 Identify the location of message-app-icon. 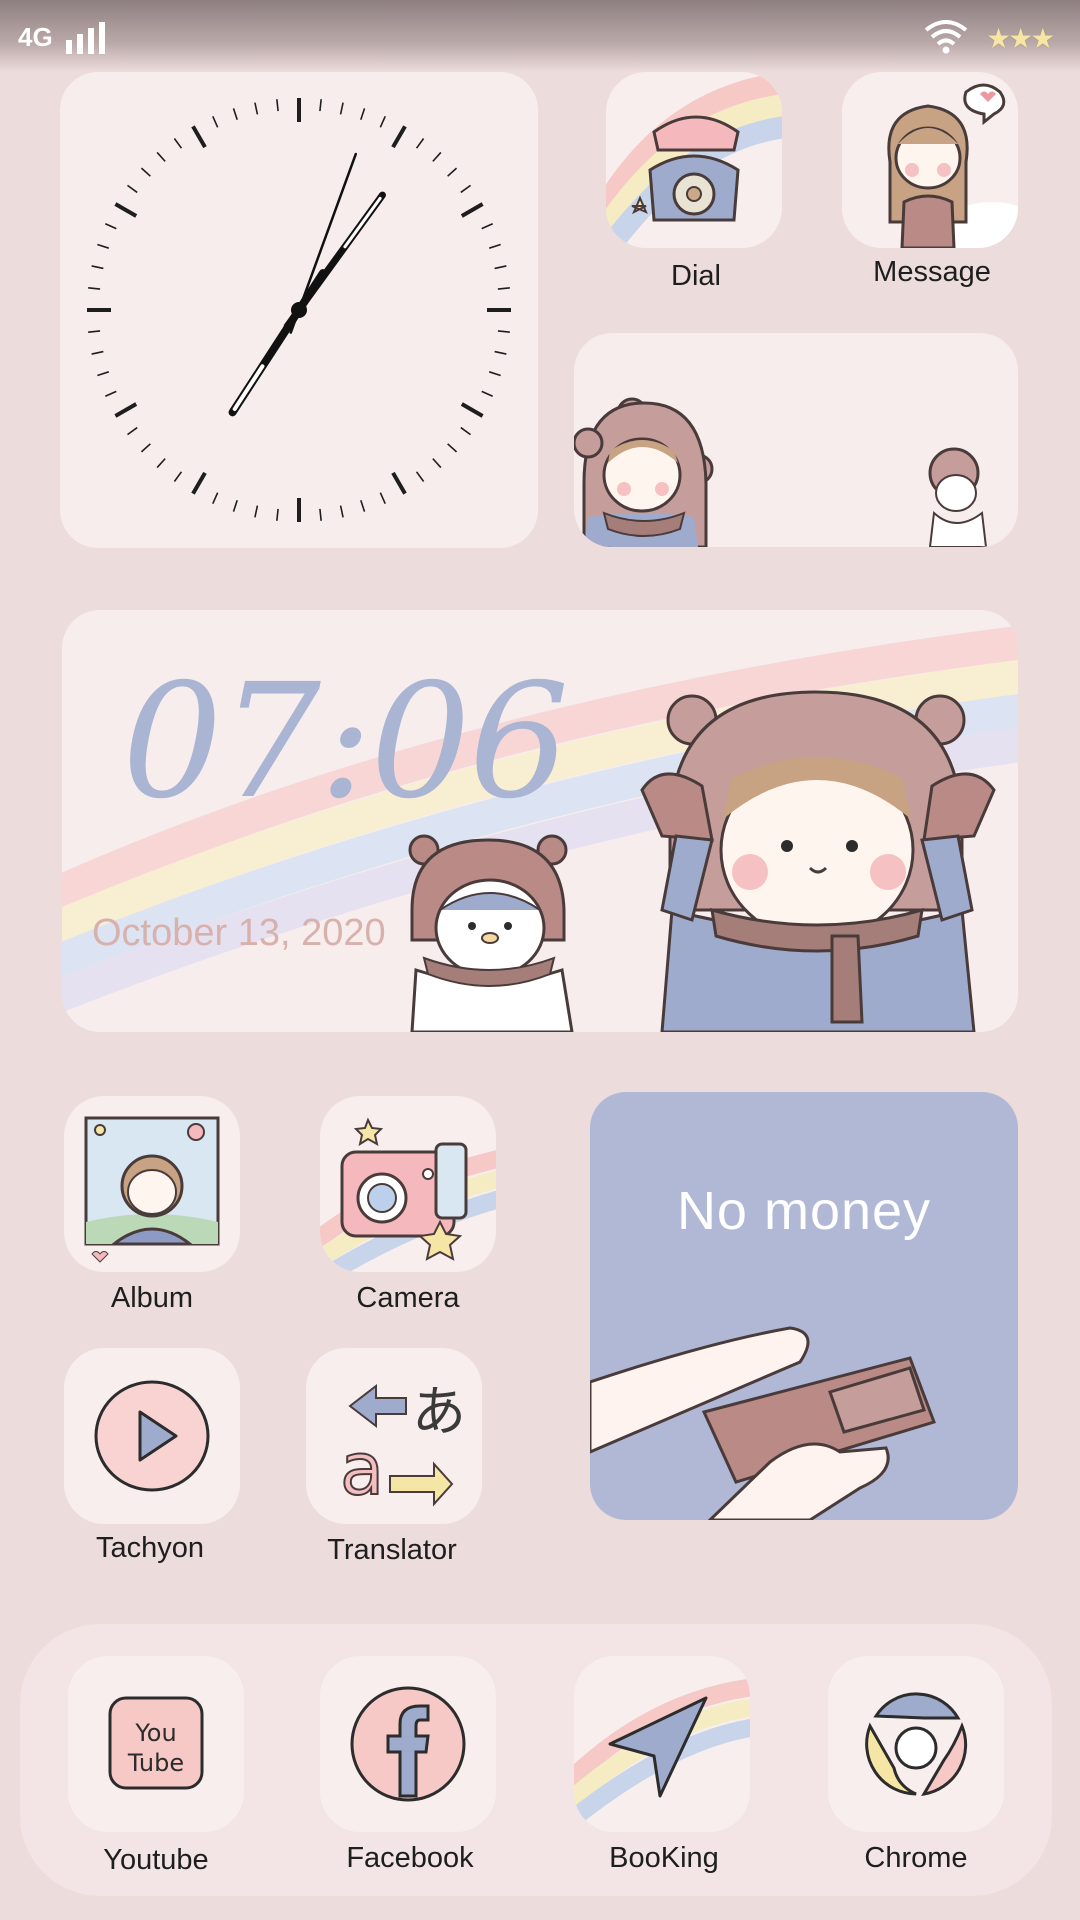
(930, 160).